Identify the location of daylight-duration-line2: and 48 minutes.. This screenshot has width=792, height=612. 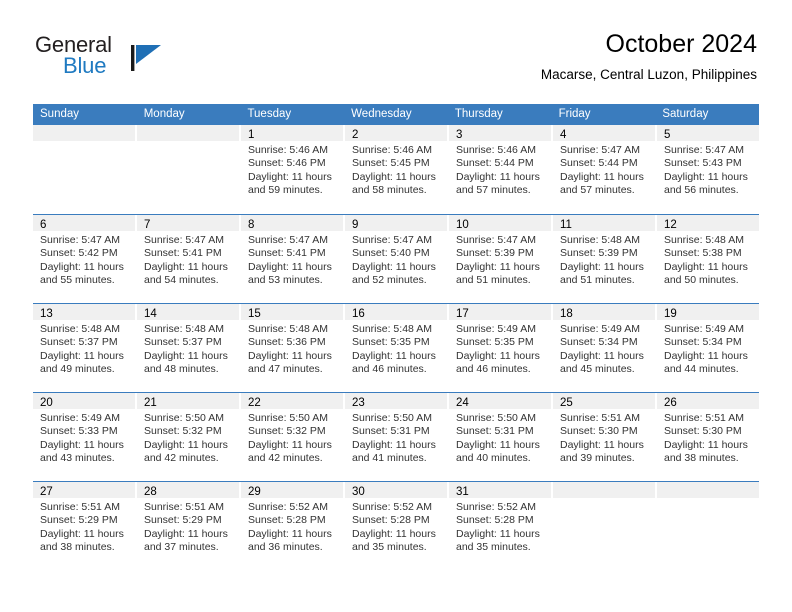
(181, 369).